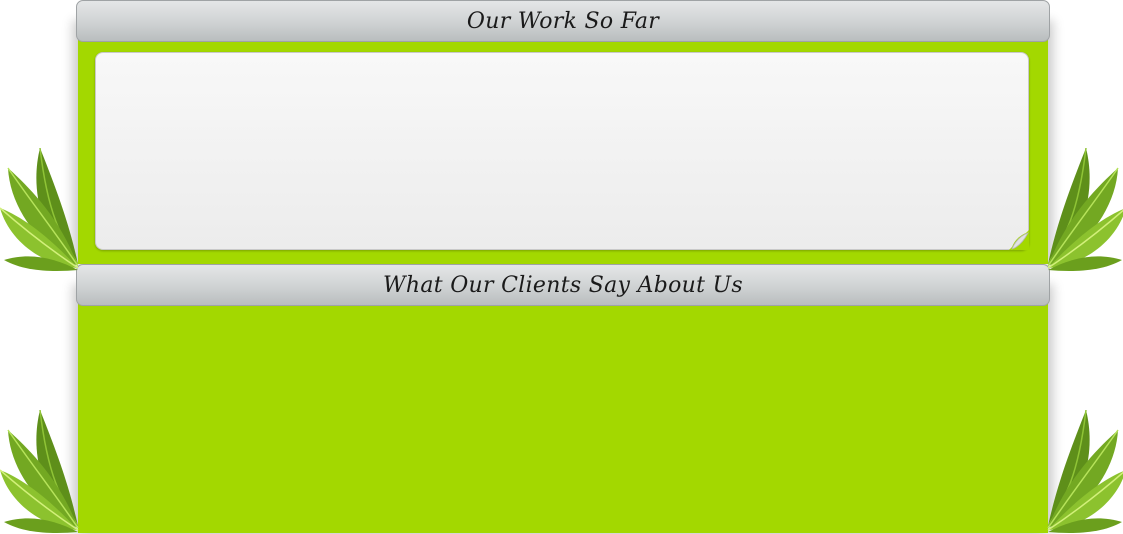  I want to click on section-title: What Our Clients Say About Us, so click(563, 285).